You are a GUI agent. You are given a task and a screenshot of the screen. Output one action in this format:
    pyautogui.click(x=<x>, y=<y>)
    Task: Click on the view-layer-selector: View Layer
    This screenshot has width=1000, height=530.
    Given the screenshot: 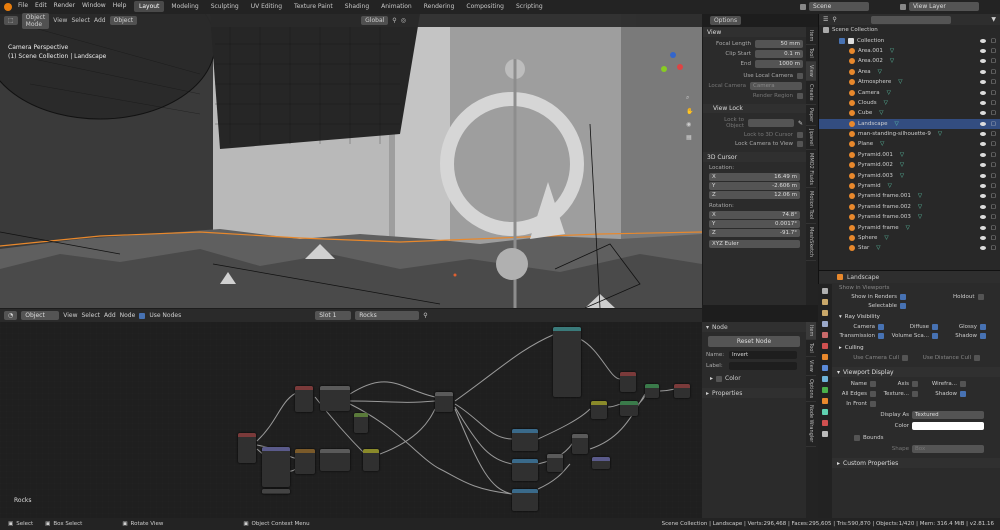 What is the action you would take?
    pyautogui.click(x=939, y=6)
    